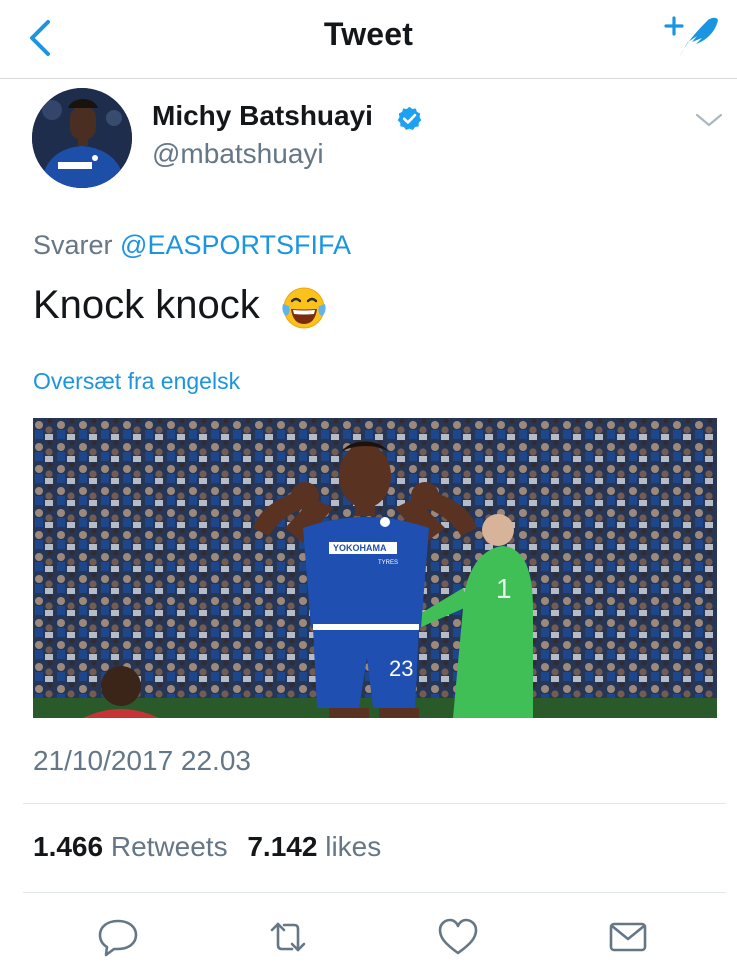 This screenshot has height=972, width=737. What do you see at coordinates (388, 563) in the screenshot?
I see `jersey-sponsor-sub: TYRES` at bounding box center [388, 563].